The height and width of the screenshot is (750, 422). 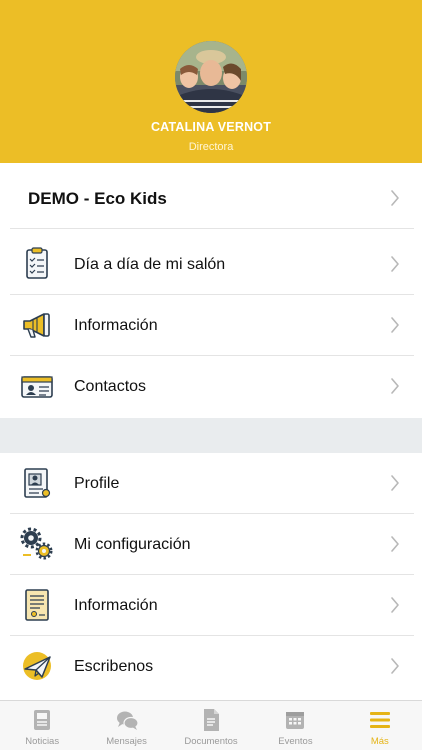 What do you see at coordinates (211, 435) in the screenshot?
I see `section-separator` at bounding box center [211, 435].